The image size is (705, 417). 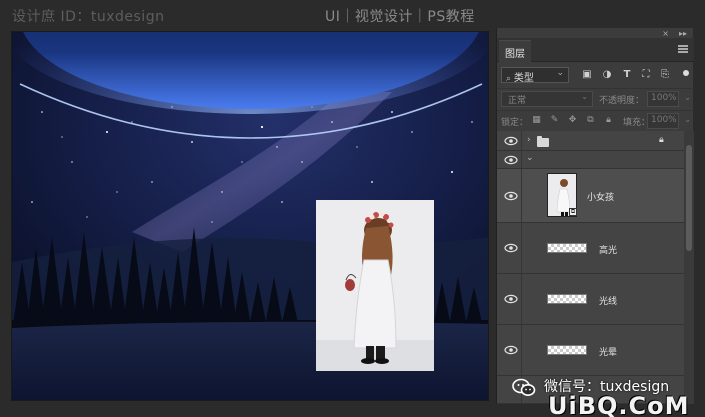 What do you see at coordinates (400, 17) in the screenshot?
I see `watermark-tagline: UI｜视觉设计｜PS教程` at bounding box center [400, 17].